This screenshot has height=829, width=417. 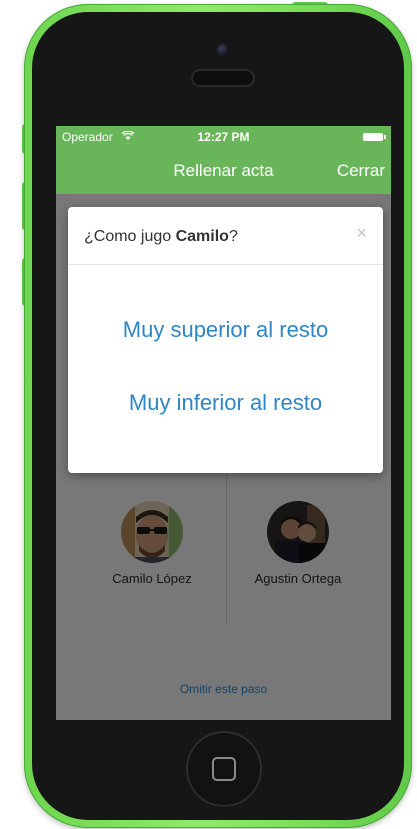 What do you see at coordinates (223, 171) in the screenshot?
I see `navigation-bar: Rellenar acta Cerrar` at bounding box center [223, 171].